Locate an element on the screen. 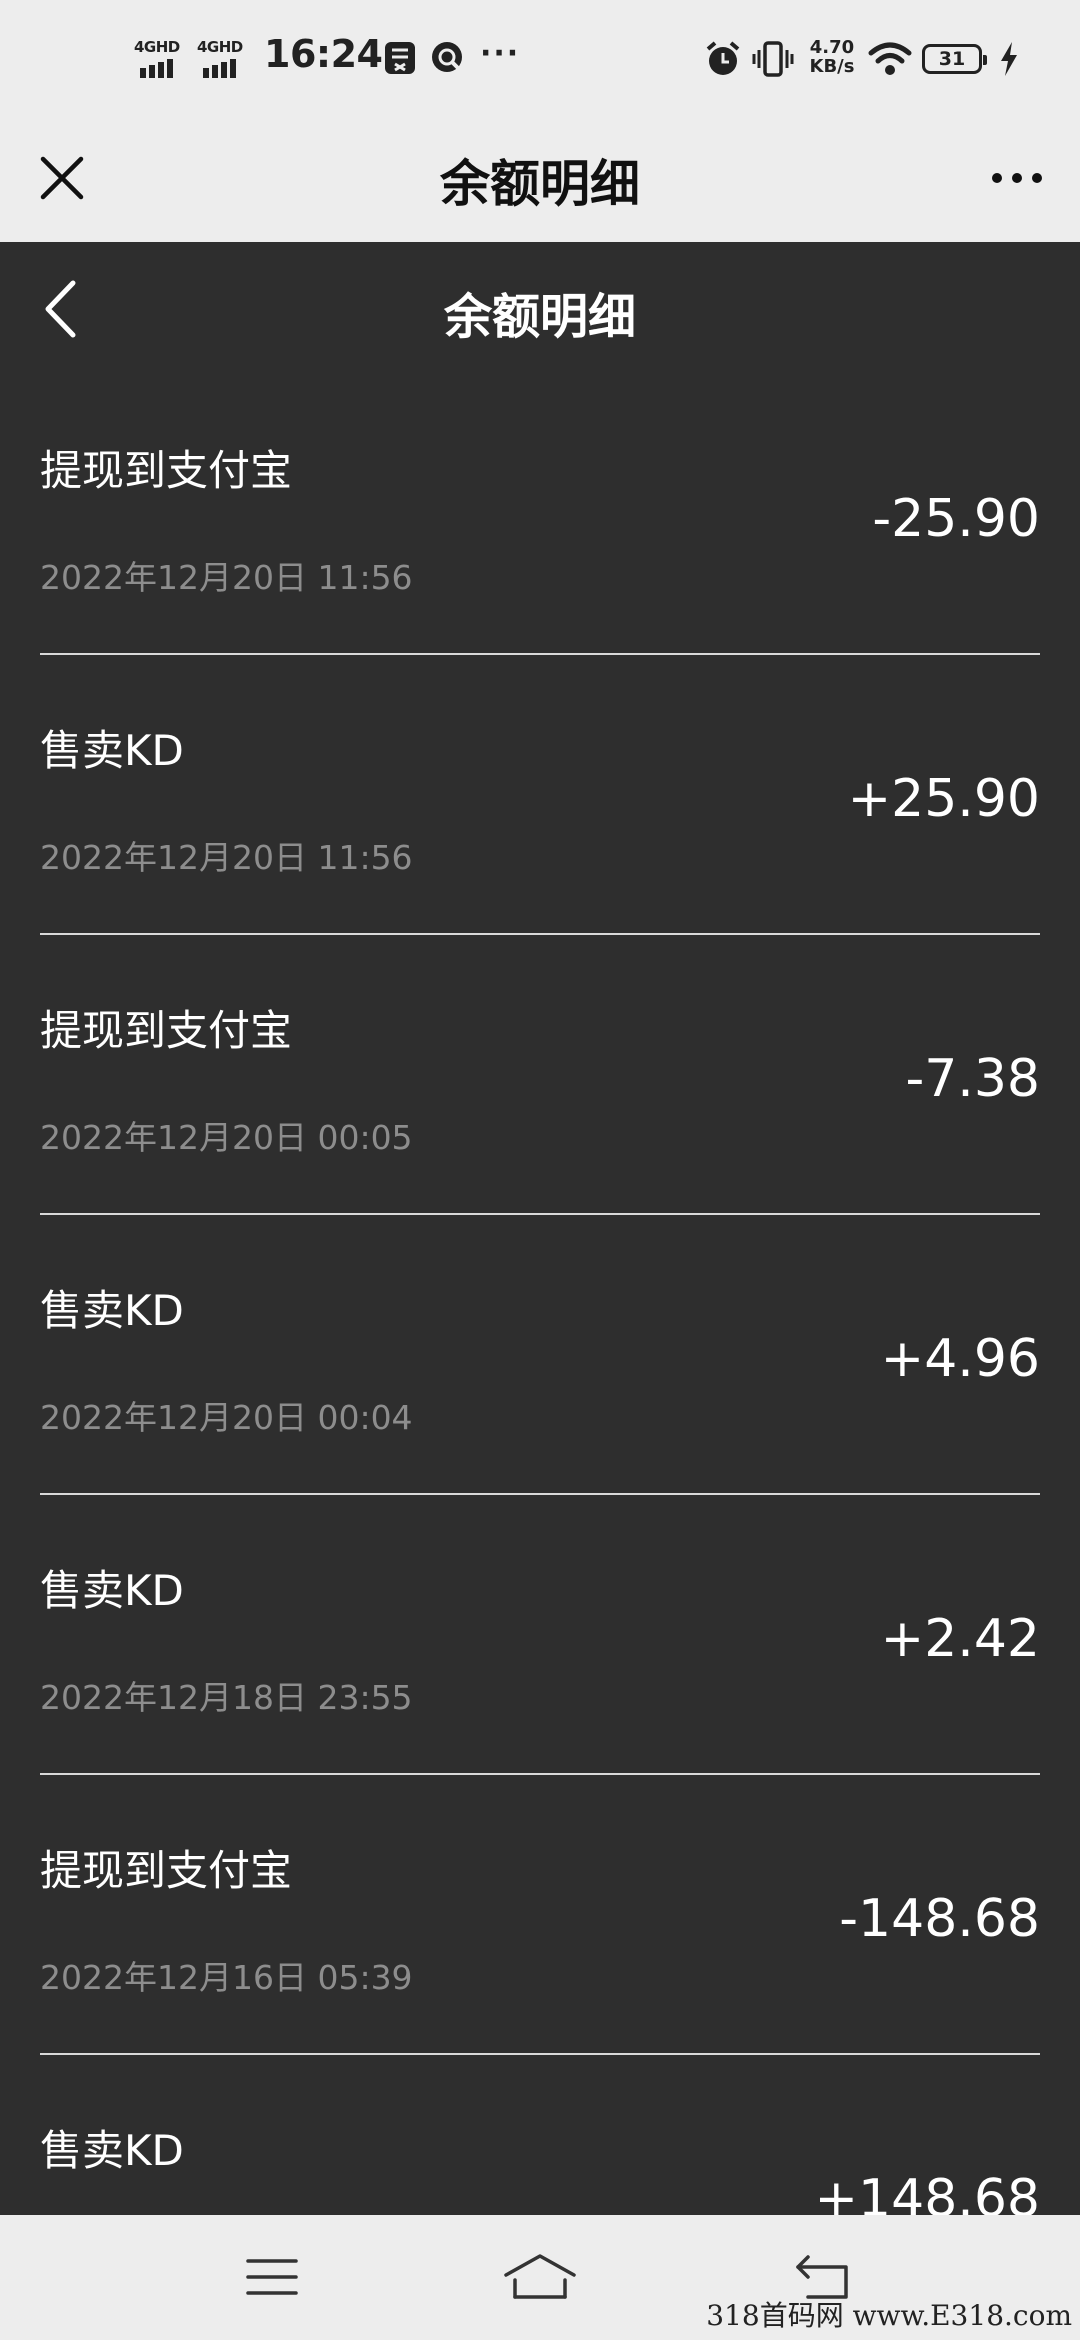 This screenshot has width=1080, height=2340. transaction-date: 2022年12月18日 23:55 is located at coordinates (226, 1697).